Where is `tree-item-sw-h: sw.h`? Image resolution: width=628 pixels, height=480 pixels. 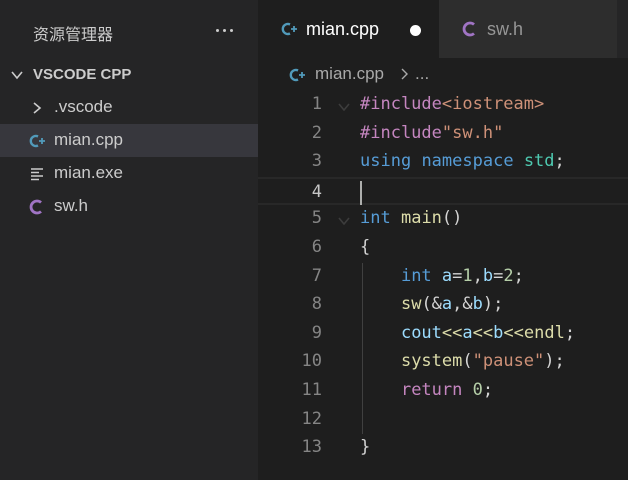 tree-item-sw-h: sw.h is located at coordinates (129, 206).